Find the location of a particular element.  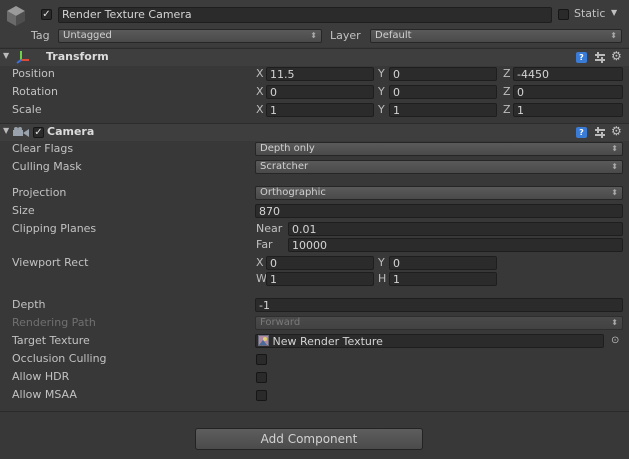

rotation-x-field: 0 is located at coordinates (320, 92).